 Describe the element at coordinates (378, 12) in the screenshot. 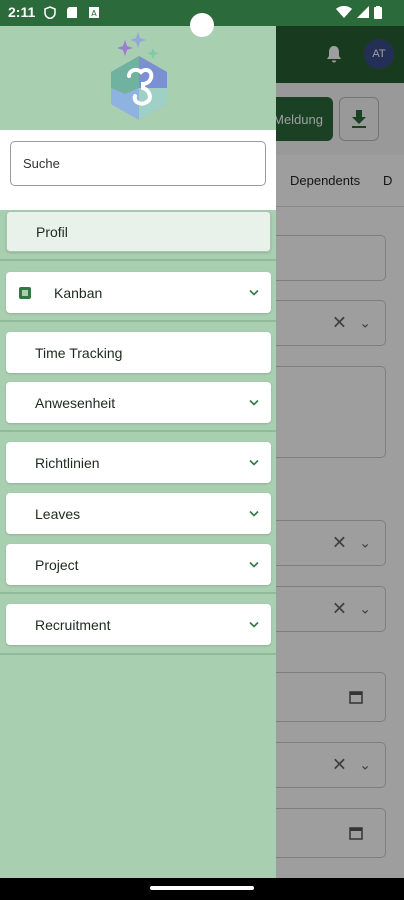

I see `battery-icon` at that location.